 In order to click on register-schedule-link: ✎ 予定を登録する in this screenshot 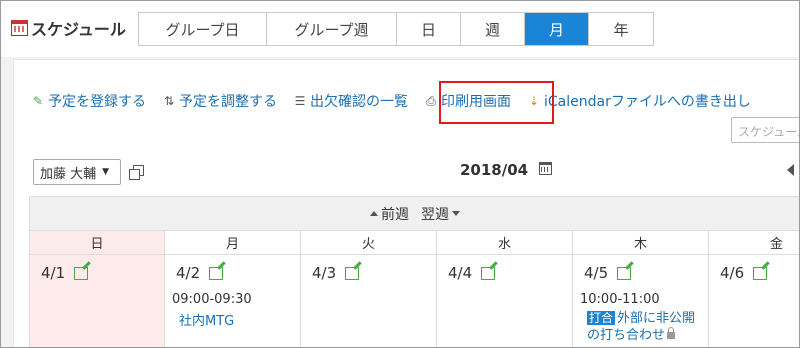, I will do `click(88, 101)`.